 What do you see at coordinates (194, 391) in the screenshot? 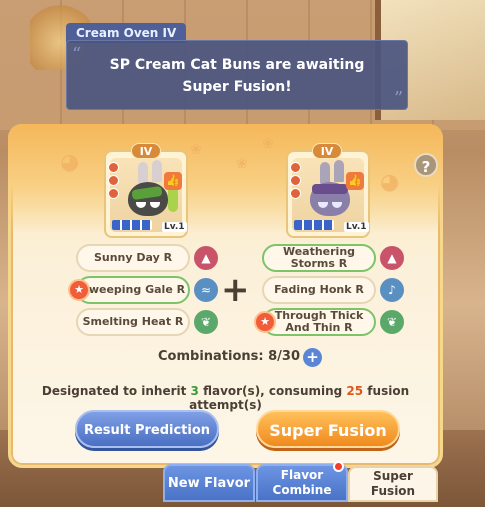
I see `inherit-flavor-count: 3` at bounding box center [194, 391].